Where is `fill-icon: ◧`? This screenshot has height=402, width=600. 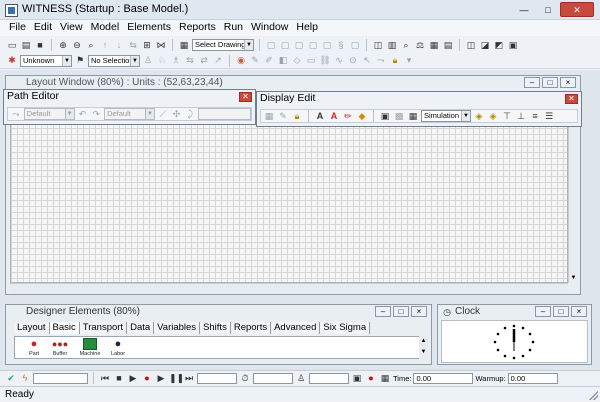
fill-icon: ◧ is located at coordinates (283, 60).